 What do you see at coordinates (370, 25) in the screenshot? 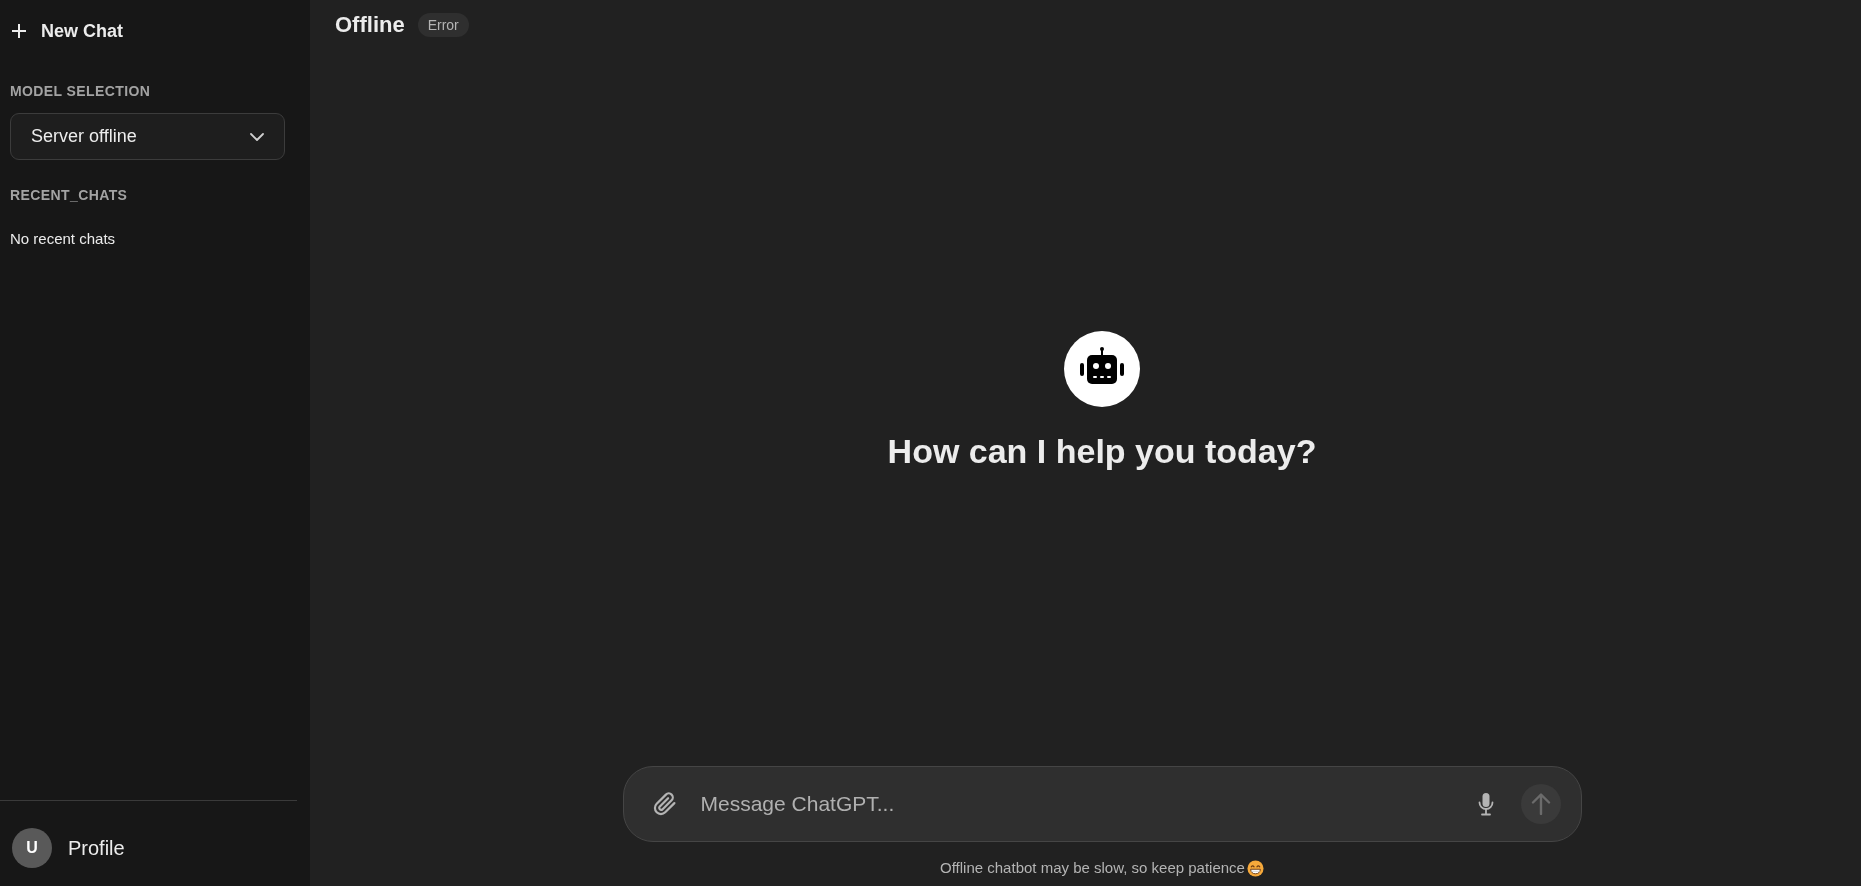
I see `chat-title: Offline` at bounding box center [370, 25].